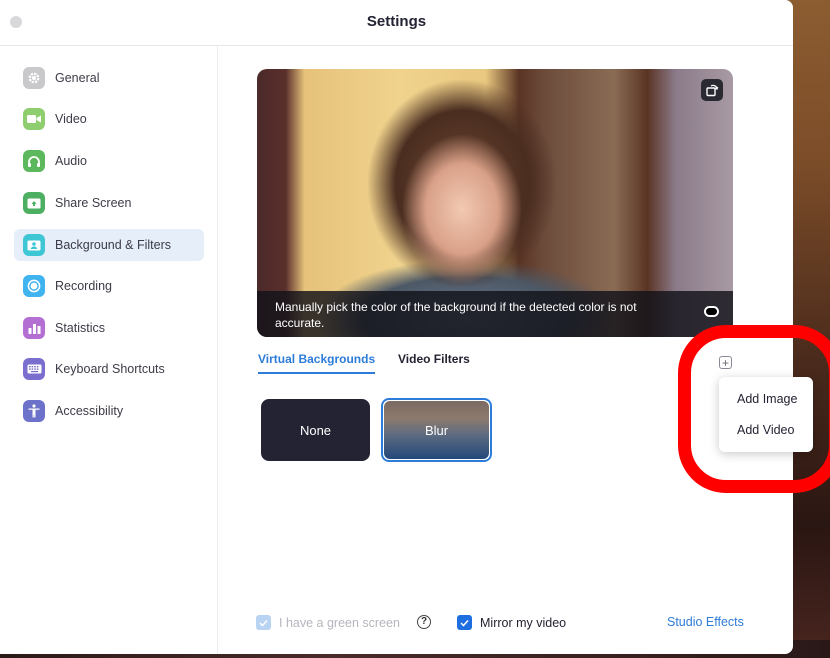  What do you see at coordinates (765, 430) in the screenshot?
I see `menu-item-add-video: Add Video` at bounding box center [765, 430].